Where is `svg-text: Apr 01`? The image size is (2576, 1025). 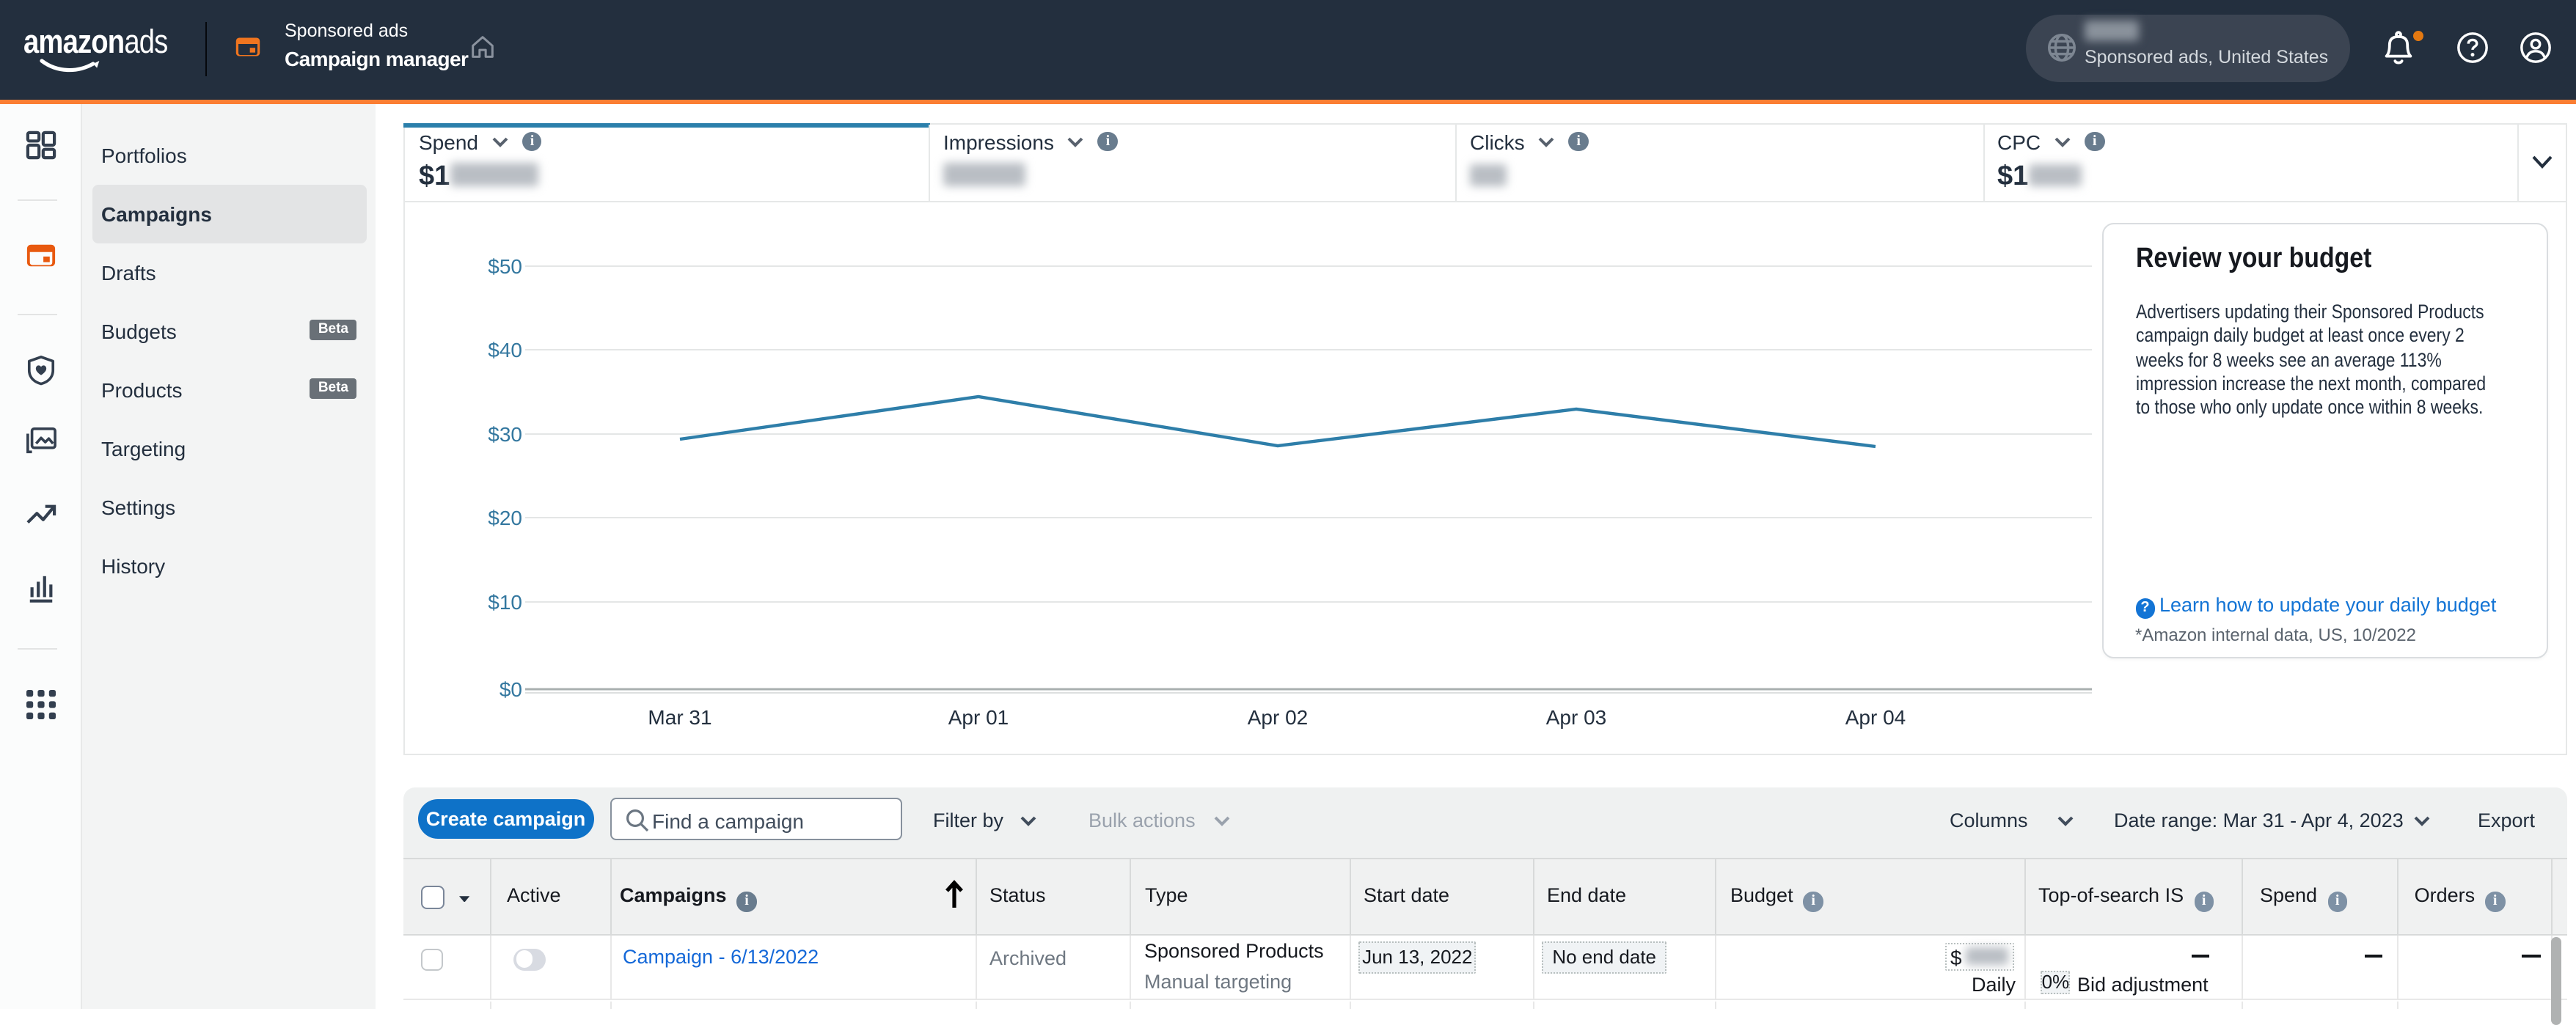
svg-text: Apr 01 is located at coordinates (978, 717).